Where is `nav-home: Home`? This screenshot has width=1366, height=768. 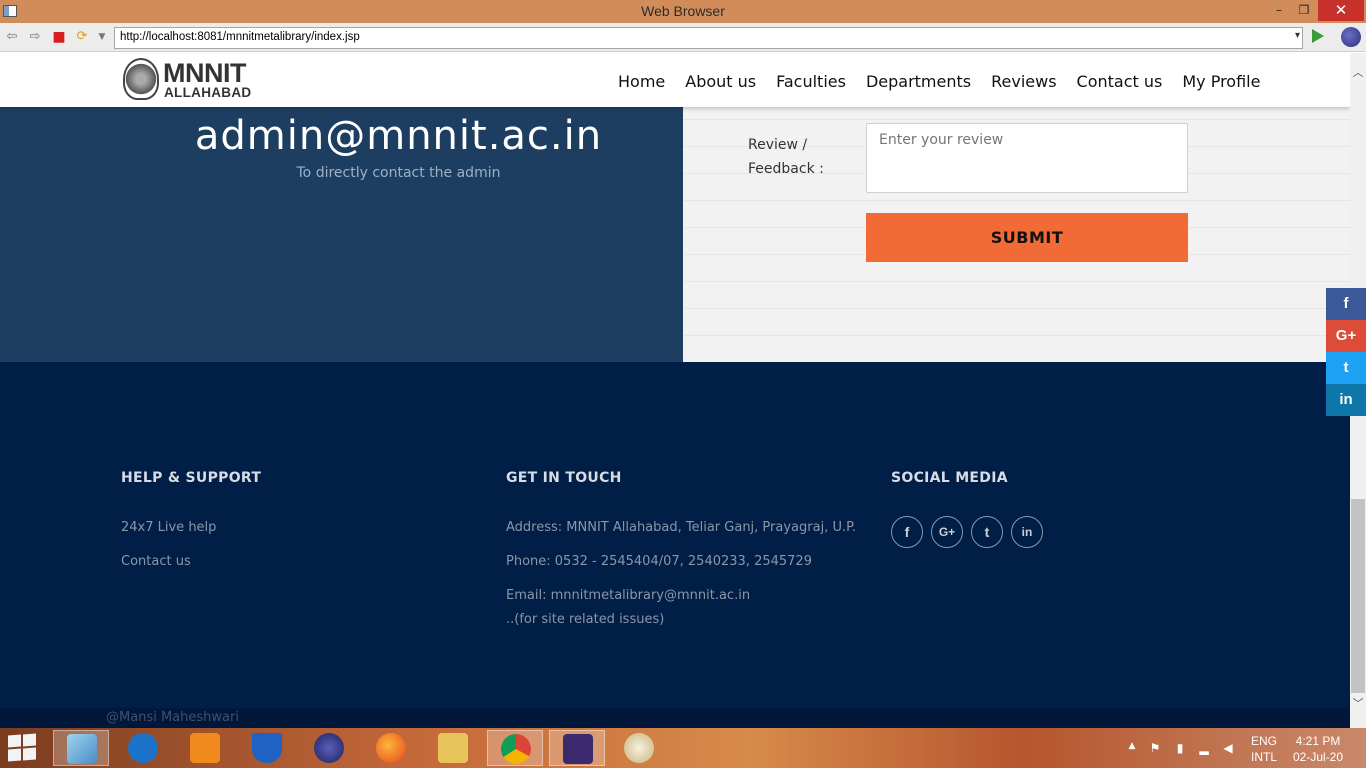
nav-home: Home is located at coordinates (641, 81).